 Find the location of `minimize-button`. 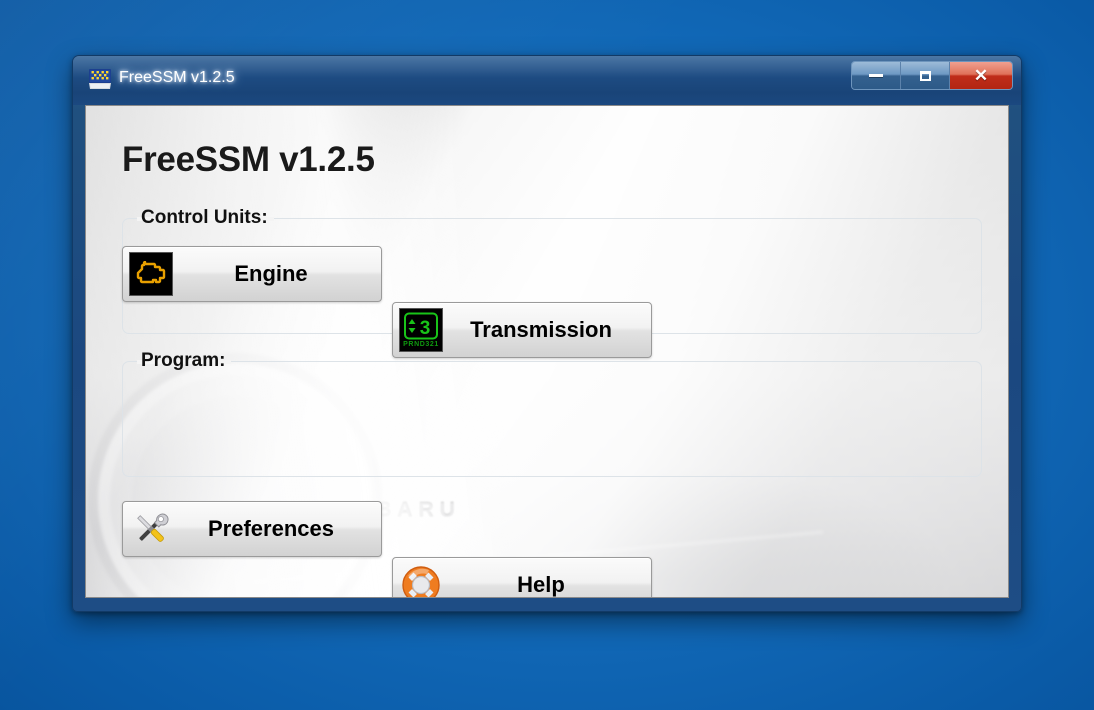

minimize-button is located at coordinates (876, 75).